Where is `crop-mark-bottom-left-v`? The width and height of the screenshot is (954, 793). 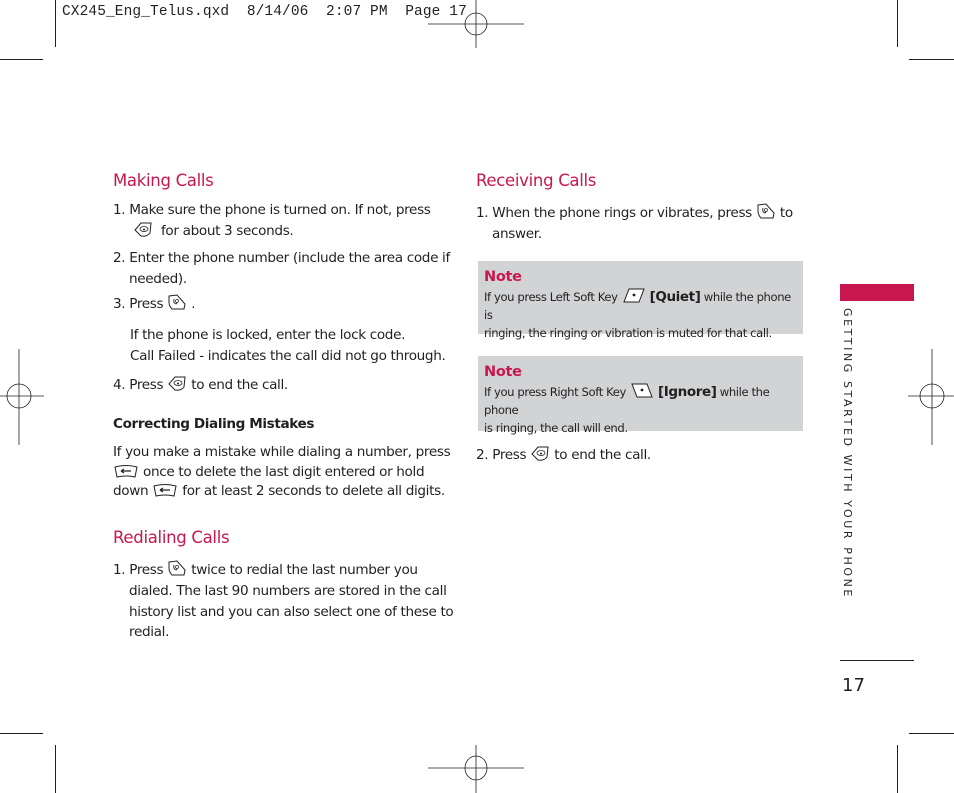
crop-mark-bottom-left-v is located at coordinates (55, 769).